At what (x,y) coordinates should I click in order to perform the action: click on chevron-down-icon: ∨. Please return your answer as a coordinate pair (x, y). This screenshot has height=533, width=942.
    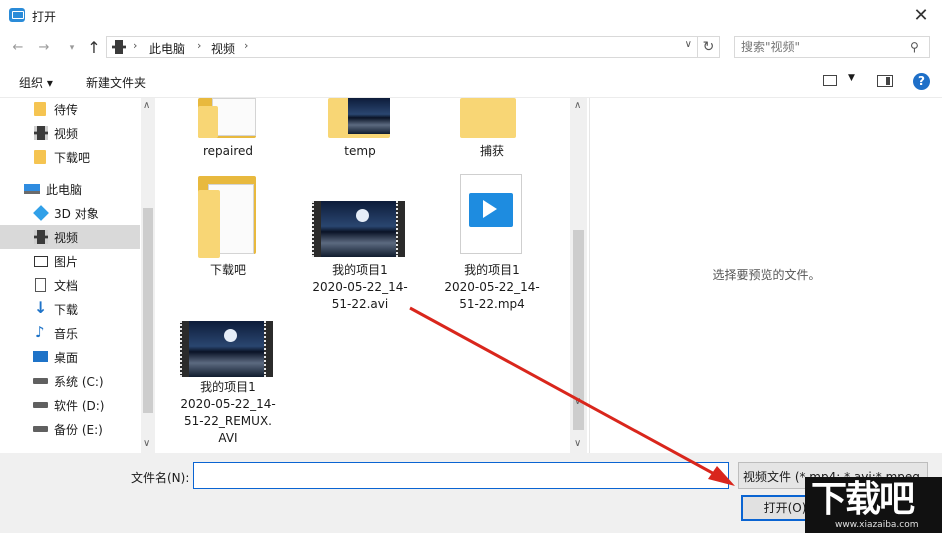
    Looking at the image, I should click on (688, 44).